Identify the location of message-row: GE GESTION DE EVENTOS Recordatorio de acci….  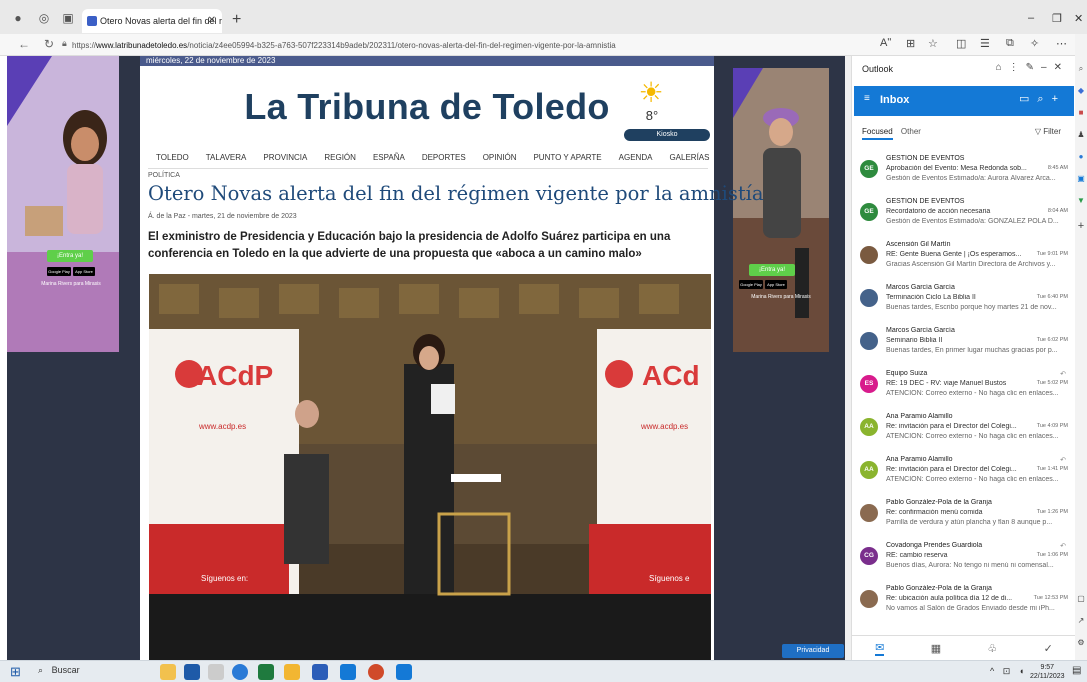
(964, 216).